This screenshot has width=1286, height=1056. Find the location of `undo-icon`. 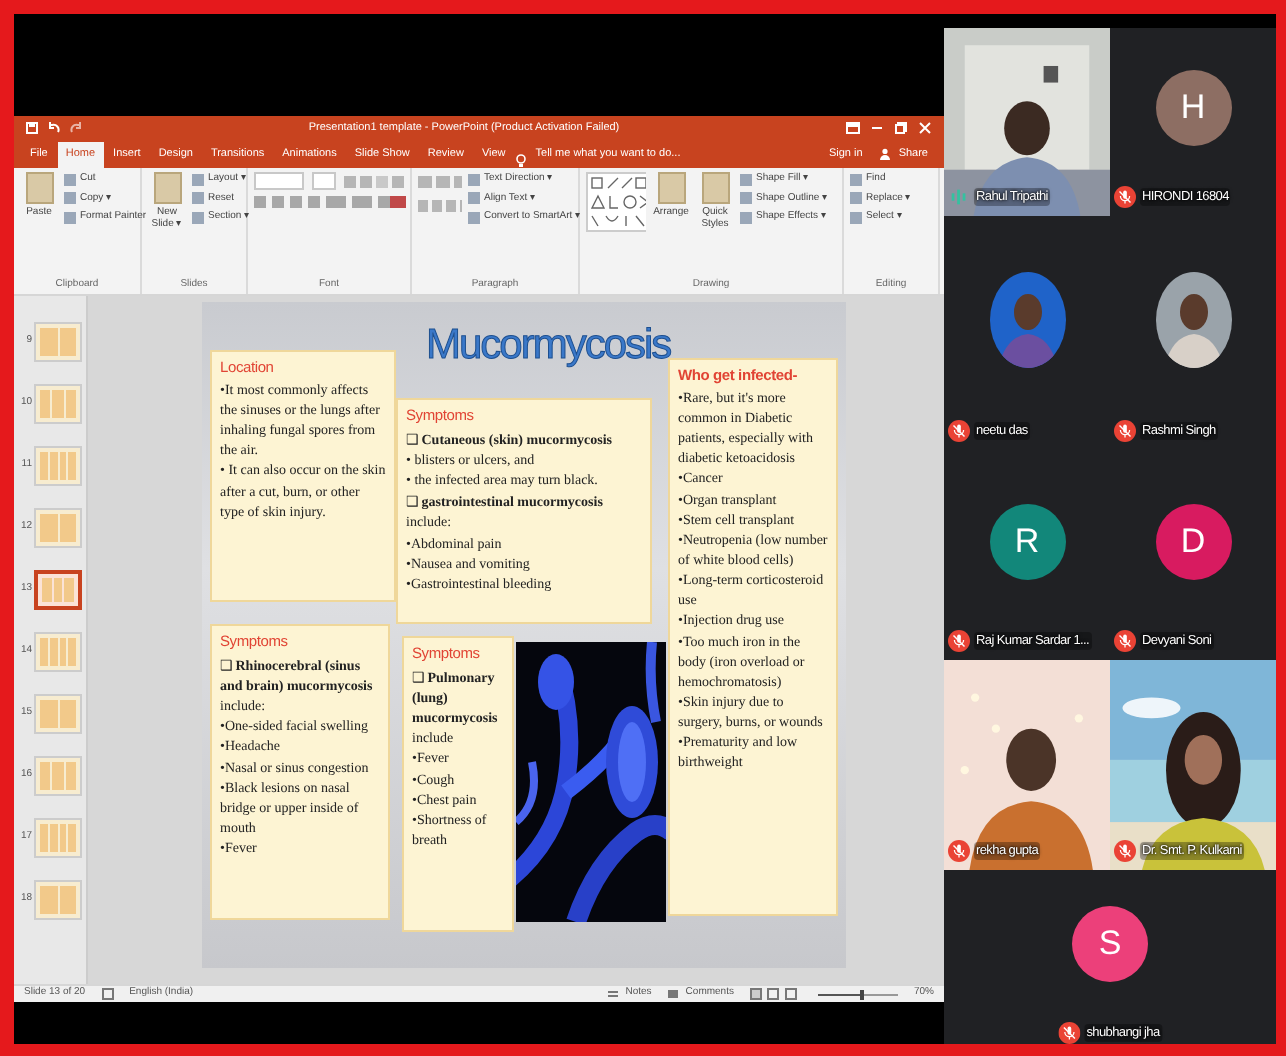

undo-icon is located at coordinates (54, 128).